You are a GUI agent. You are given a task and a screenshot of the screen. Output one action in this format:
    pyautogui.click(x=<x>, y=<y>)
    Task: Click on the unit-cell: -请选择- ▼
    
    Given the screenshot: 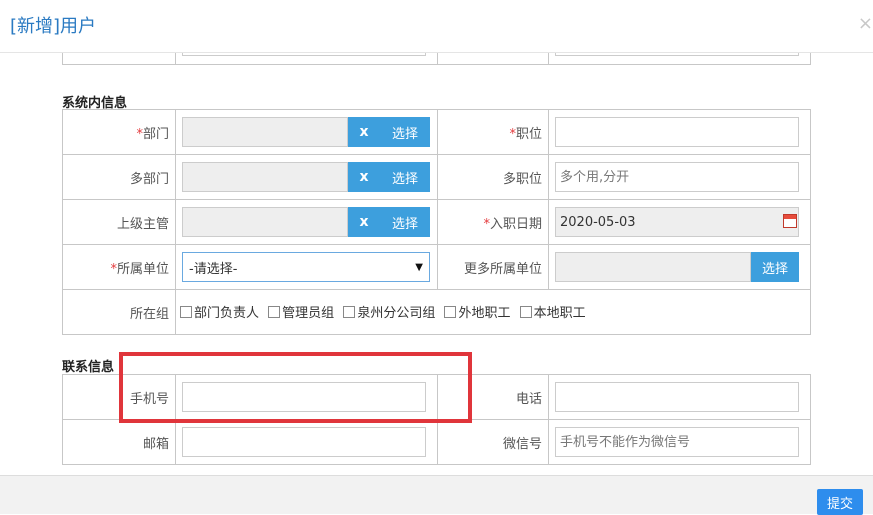 What is the action you would take?
    pyautogui.click(x=306, y=267)
    